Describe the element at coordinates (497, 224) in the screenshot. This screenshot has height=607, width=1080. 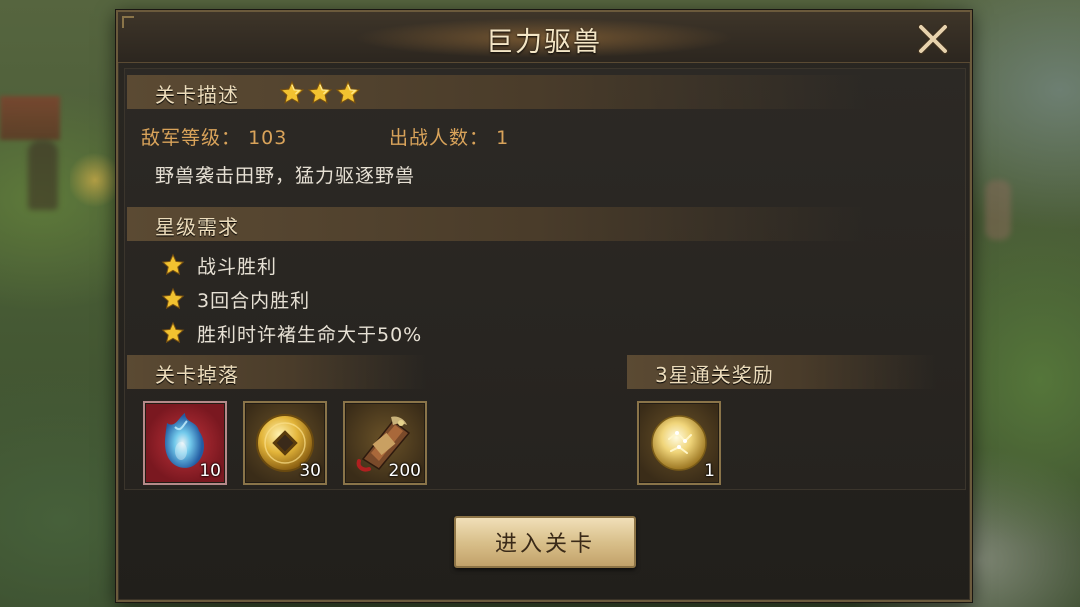
I see `section-header-requirements: 星级需求` at that location.